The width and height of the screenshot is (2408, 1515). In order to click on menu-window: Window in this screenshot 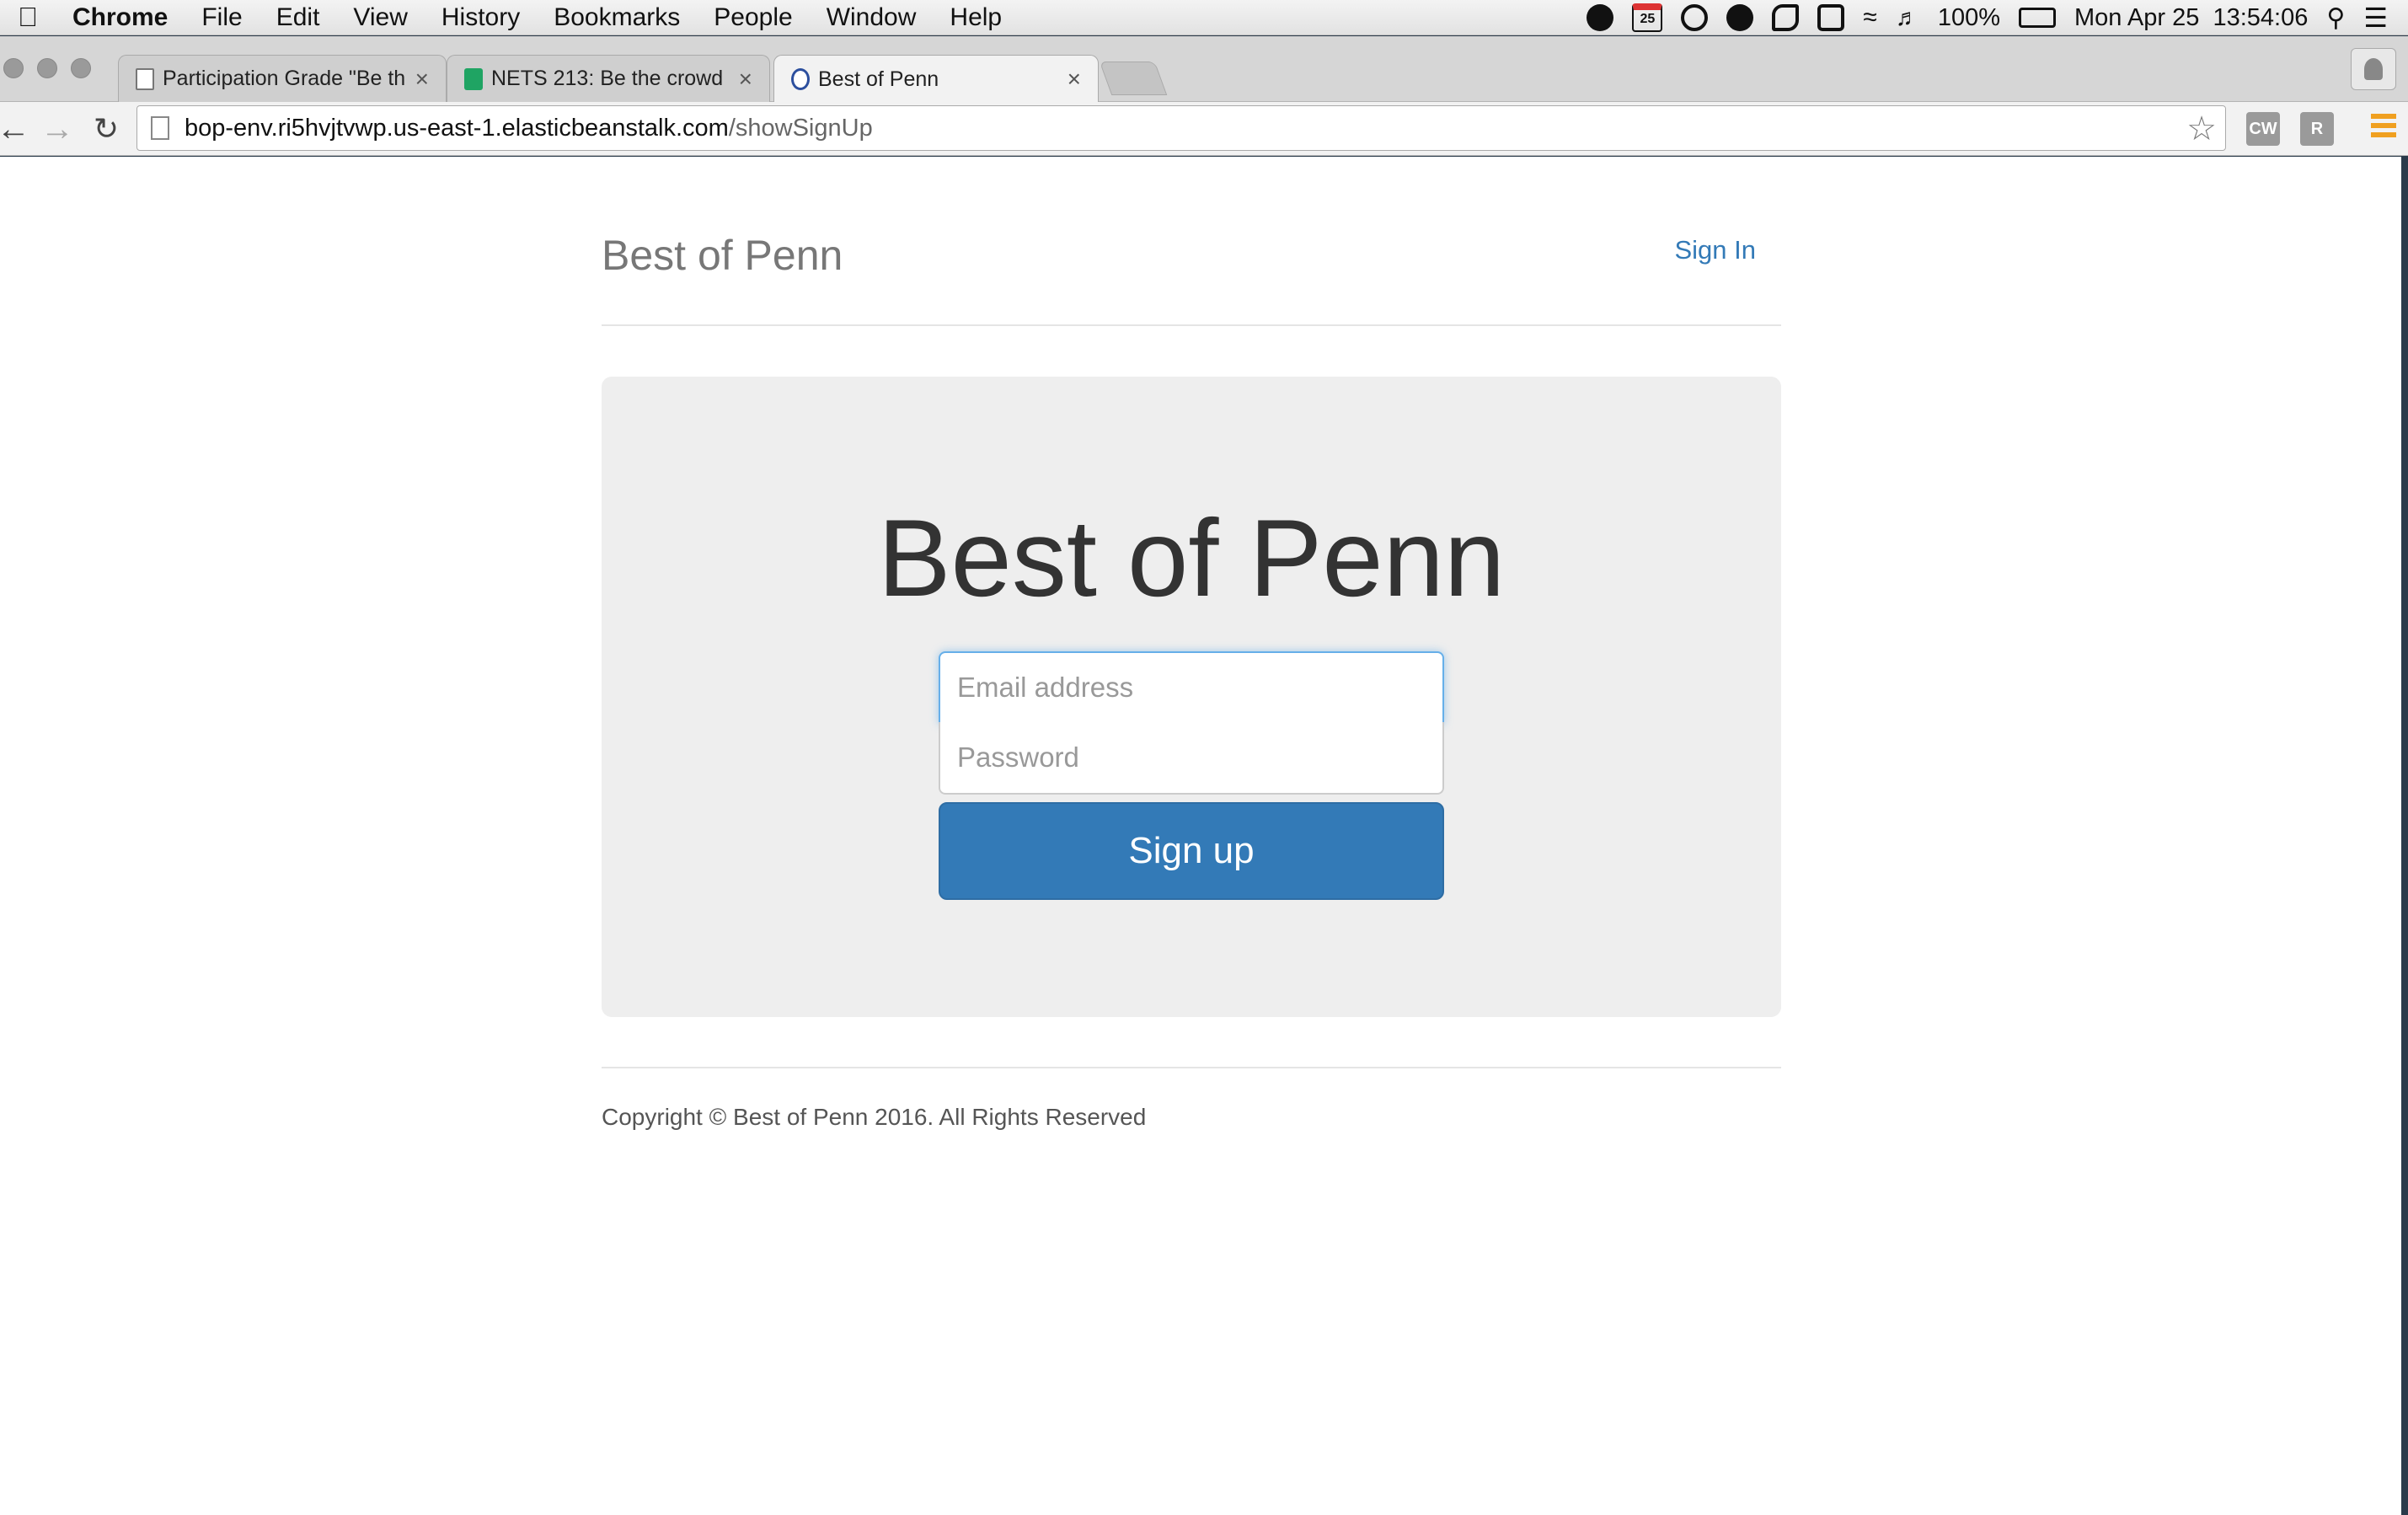, I will do `click(872, 17)`.